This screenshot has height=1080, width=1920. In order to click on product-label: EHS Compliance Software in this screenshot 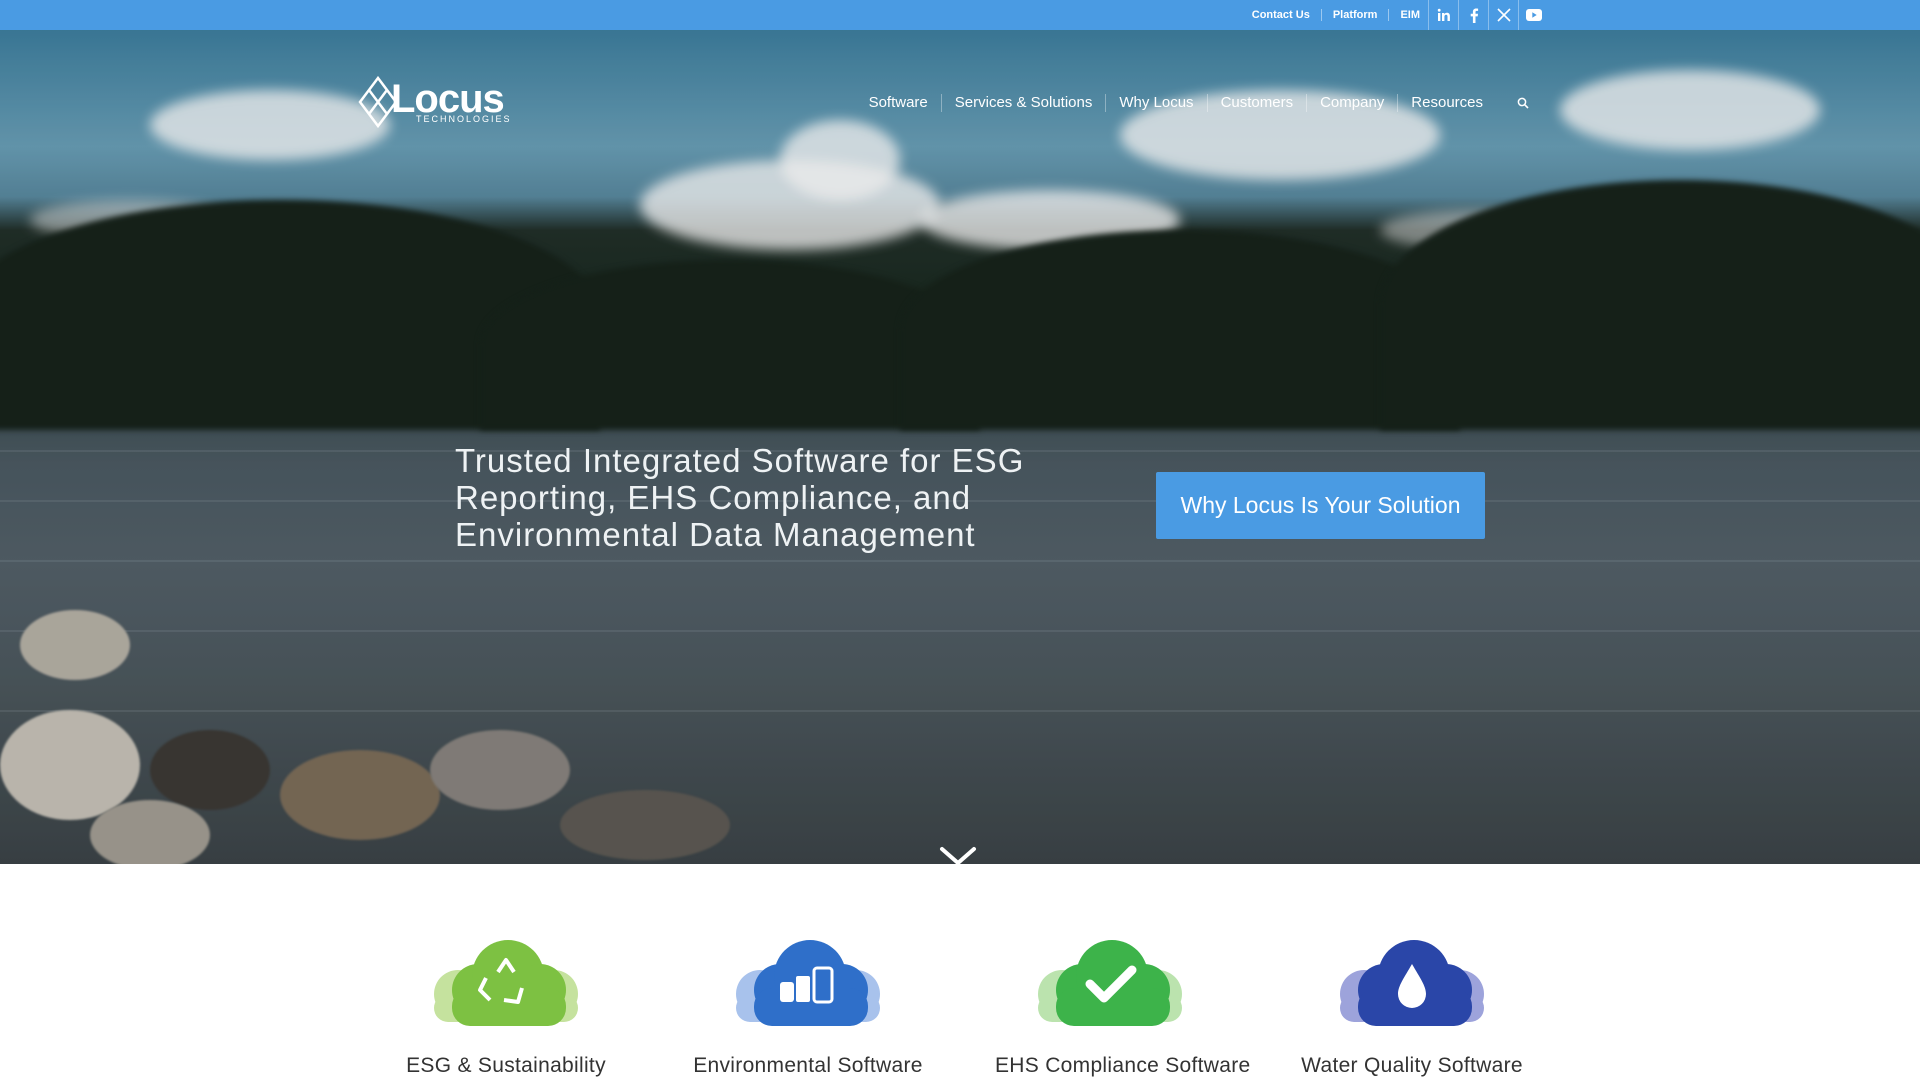, I will do `click(1123, 1065)`.